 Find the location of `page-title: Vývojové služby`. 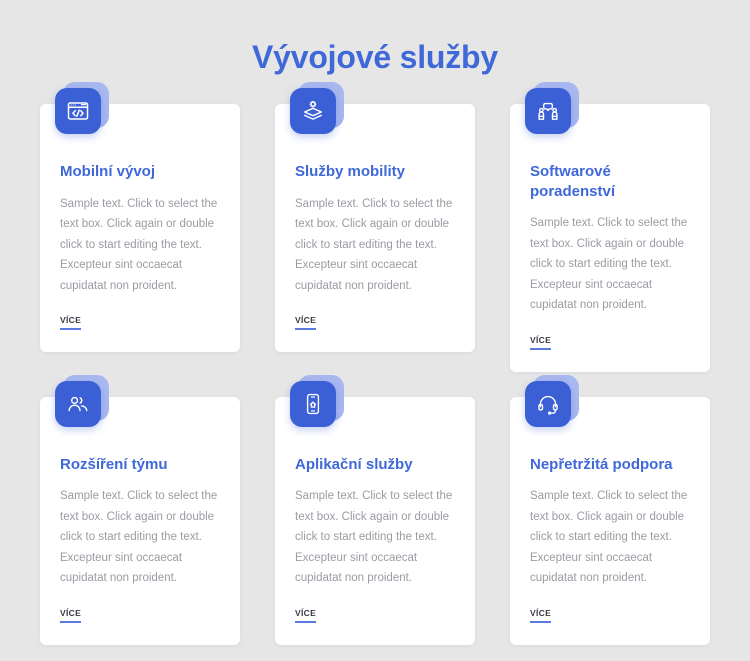

page-title: Vývojové služby is located at coordinates (375, 57).